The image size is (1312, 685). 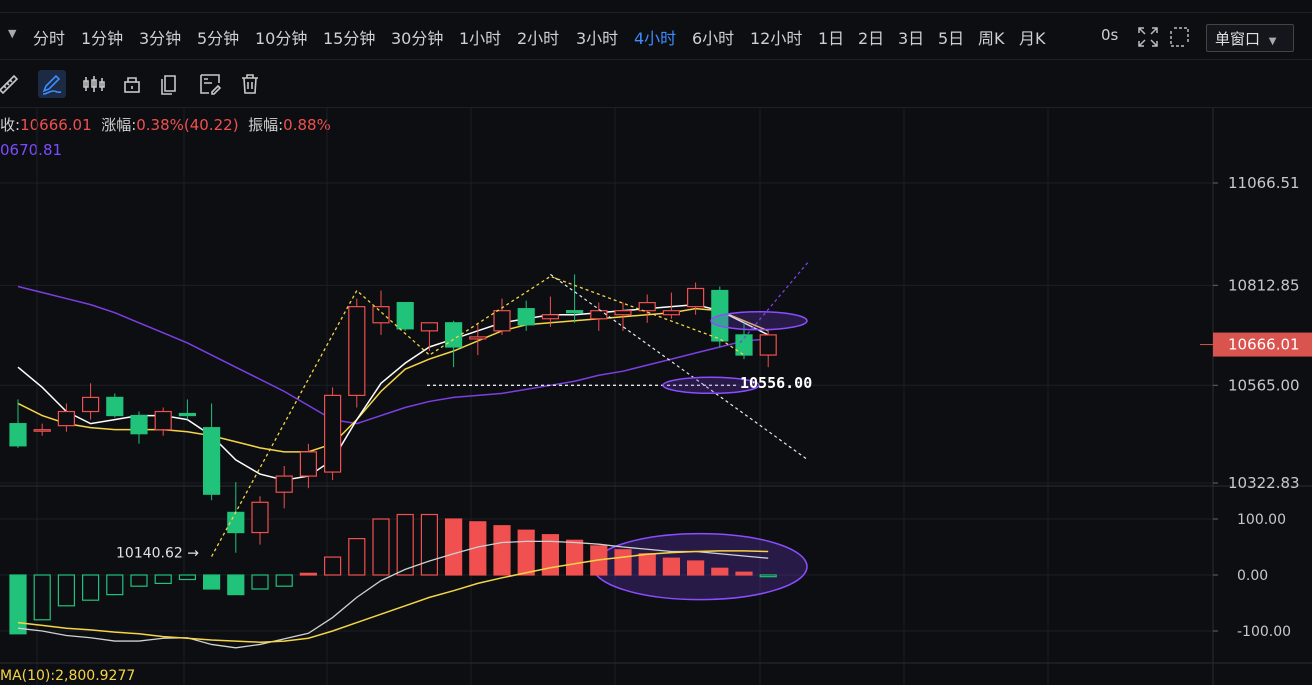 What do you see at coordinates (1180, 37) in the screenshot?
I see `screenshot-icon` at bounding box center [1180, 37].